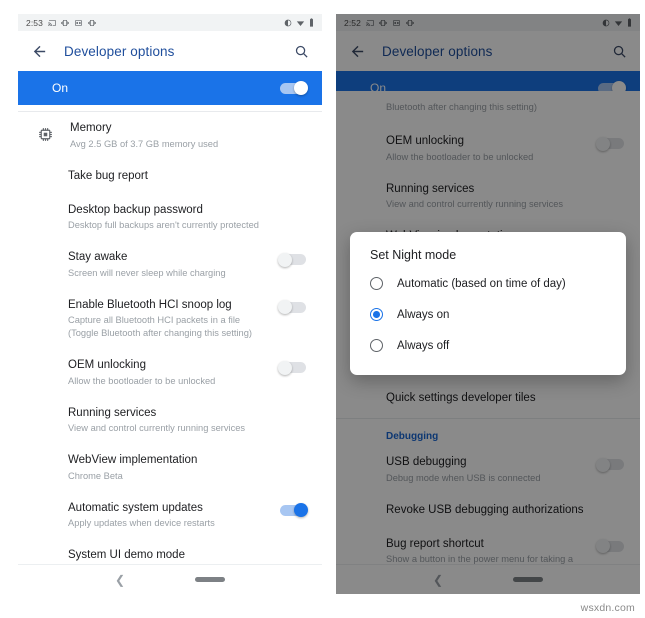 This screenshot has height=618, width=645. Describe the element at coordinates (34, 22) in the screenshot. I see `status-clock: 2:53` at that location.